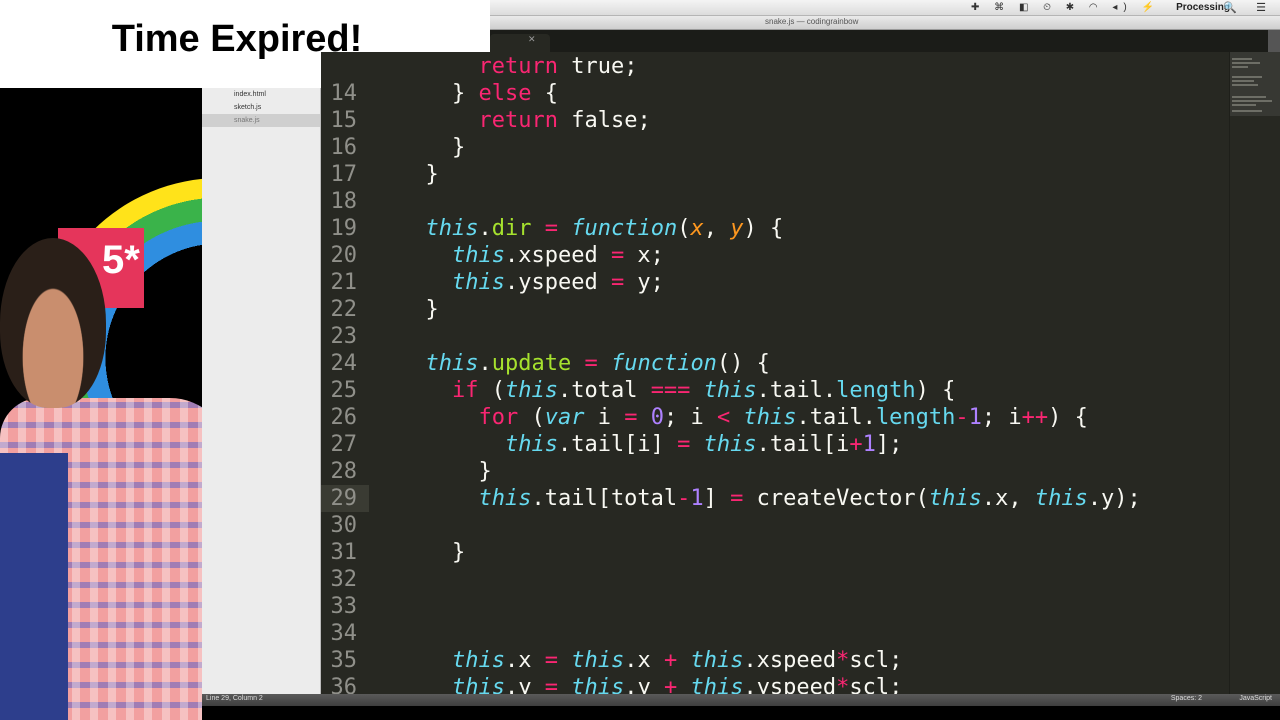 The image size is (1280, 720). Describe the element at coordinates (344, 660) in the screenshot. I see `line-number: 35` at that location.